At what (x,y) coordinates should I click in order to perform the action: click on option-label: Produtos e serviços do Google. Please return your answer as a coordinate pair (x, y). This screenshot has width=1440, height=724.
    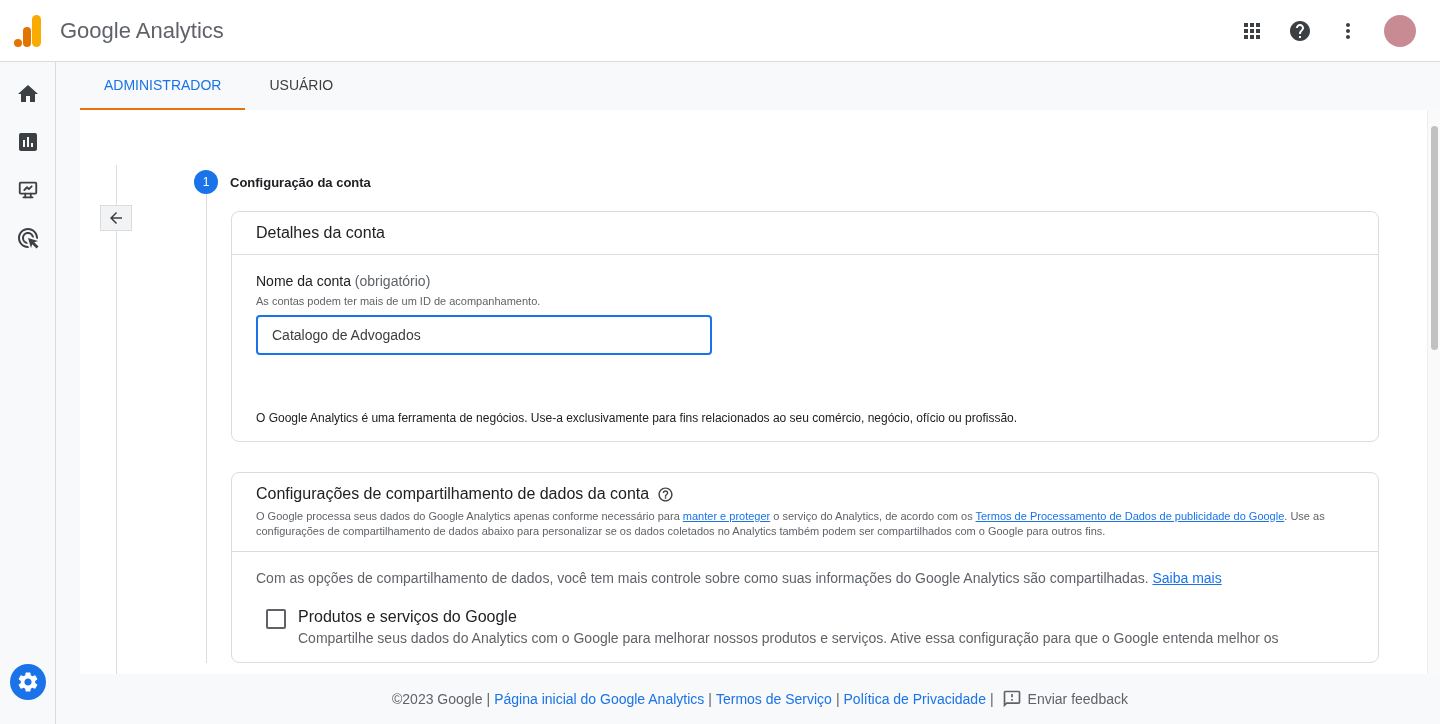
    Looking at the image, I should click on (408, 617).